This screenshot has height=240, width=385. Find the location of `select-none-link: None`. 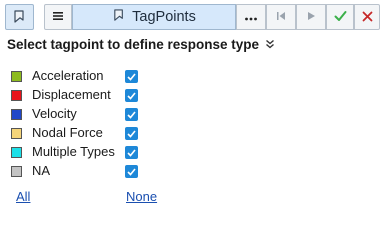

select-none-link: None is located at coordinates (141, 196).